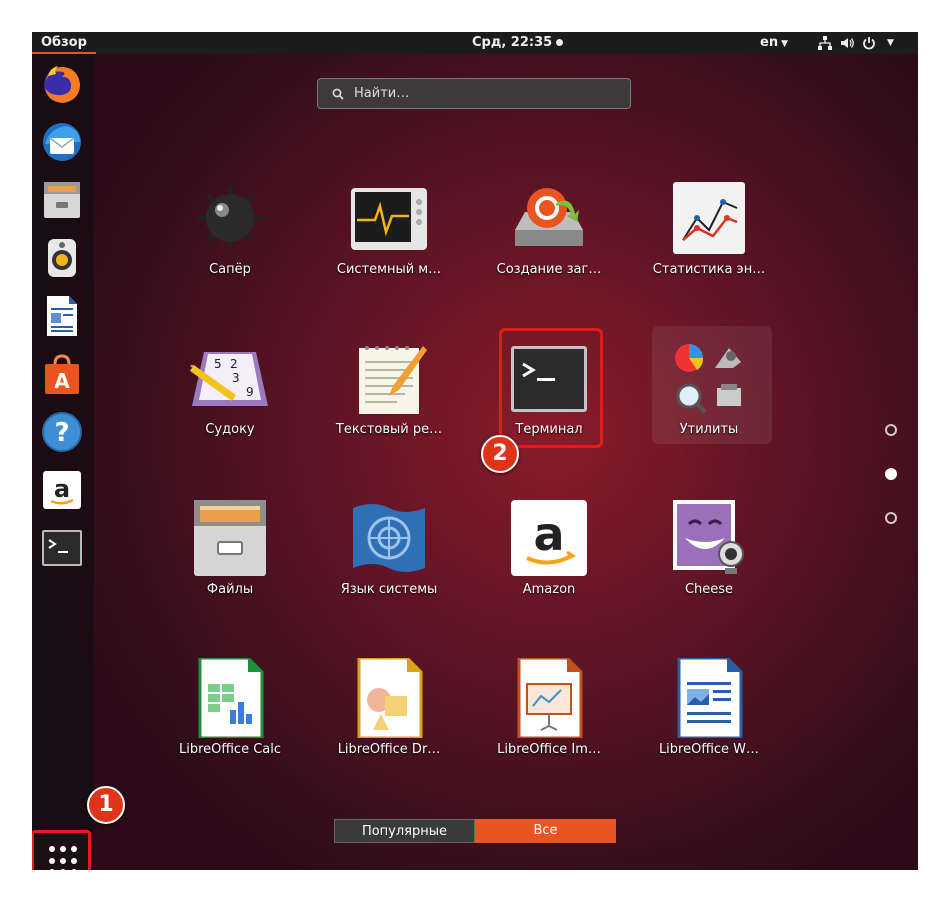 The width and height of the screenshot is (950, 903). I want to click on popular-apps-button: Популярные, so click(404, 831).